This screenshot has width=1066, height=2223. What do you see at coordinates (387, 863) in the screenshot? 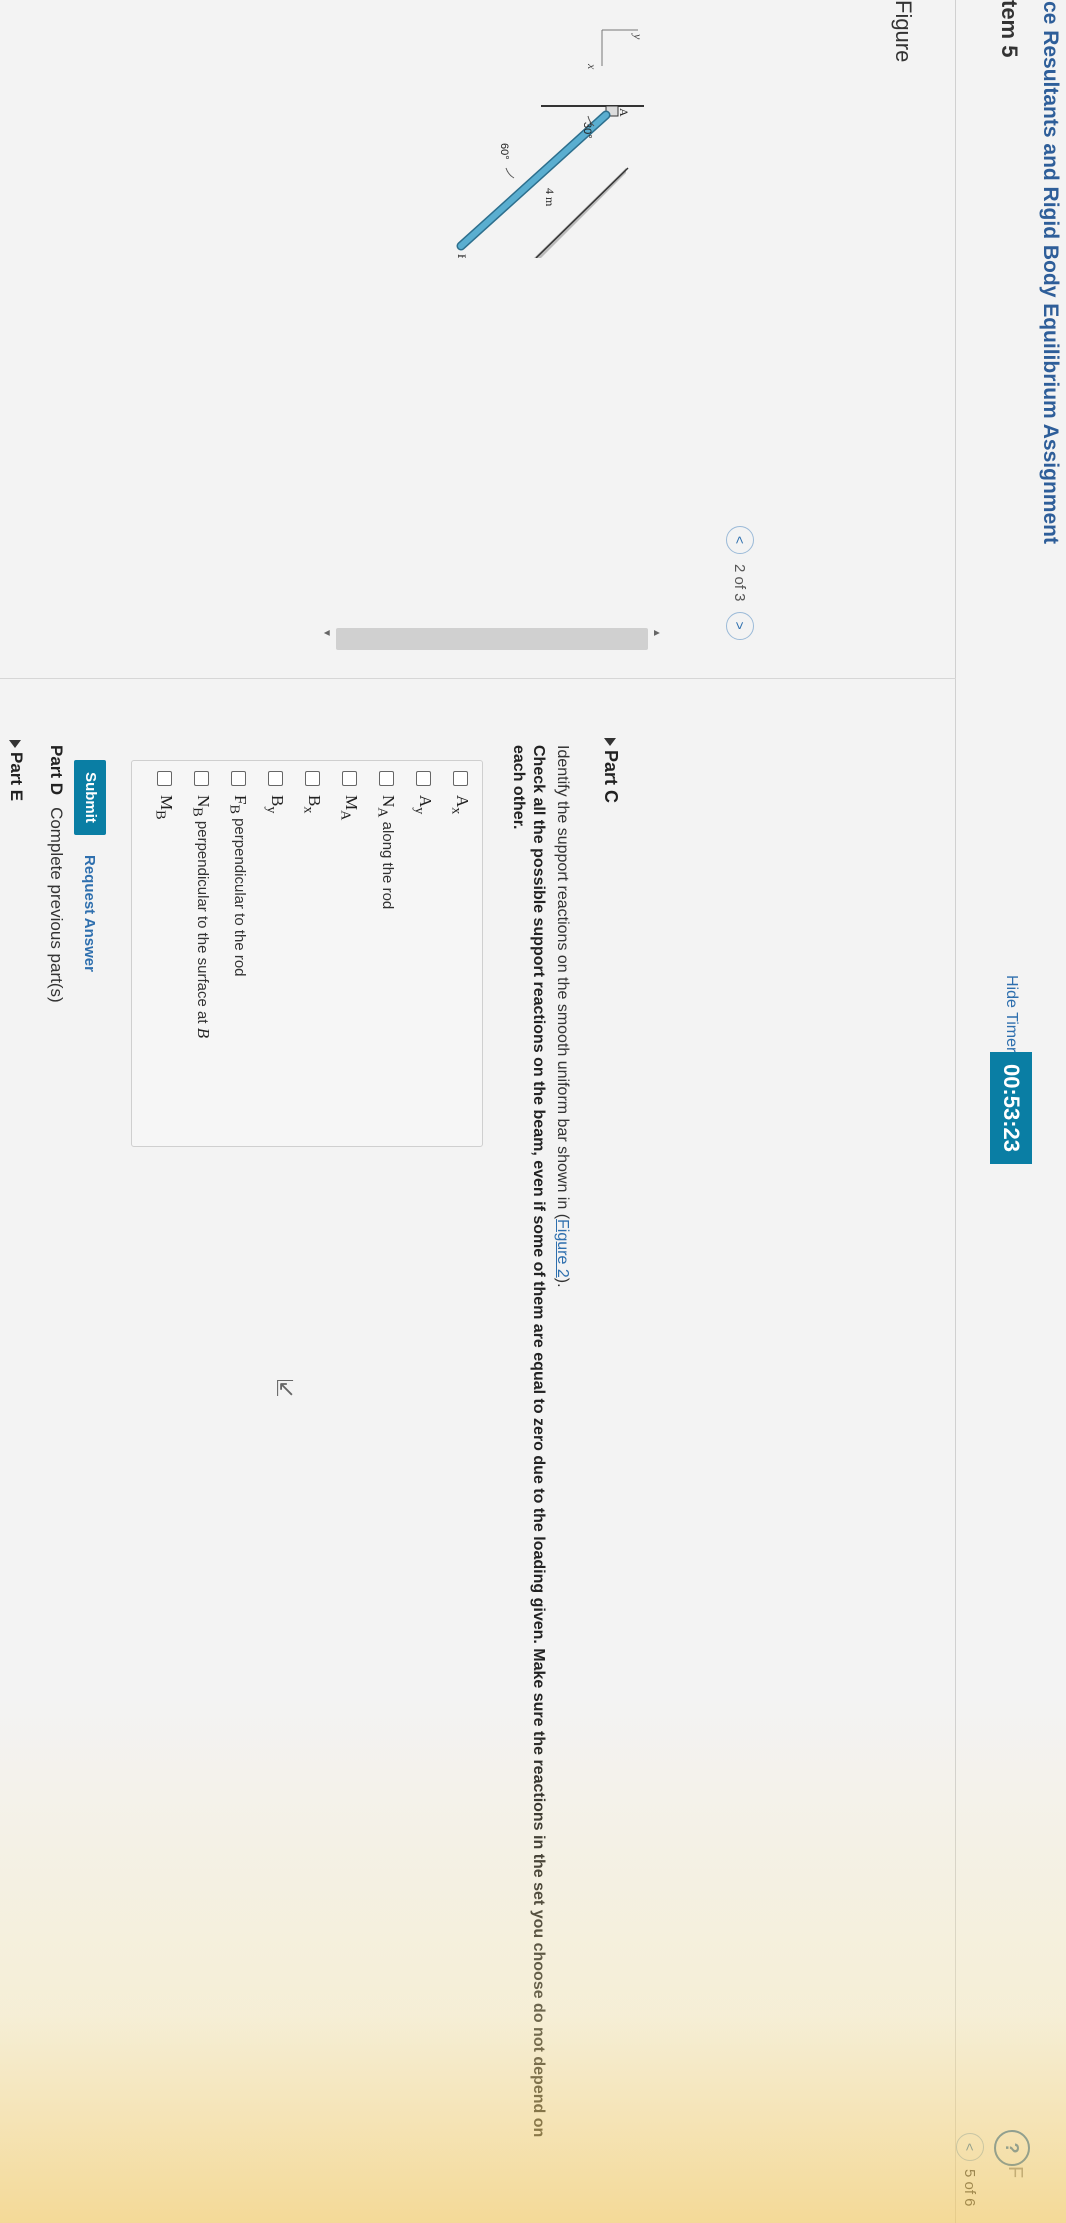
I see `choice-description: along the rod` at bounding box center [387, 863].